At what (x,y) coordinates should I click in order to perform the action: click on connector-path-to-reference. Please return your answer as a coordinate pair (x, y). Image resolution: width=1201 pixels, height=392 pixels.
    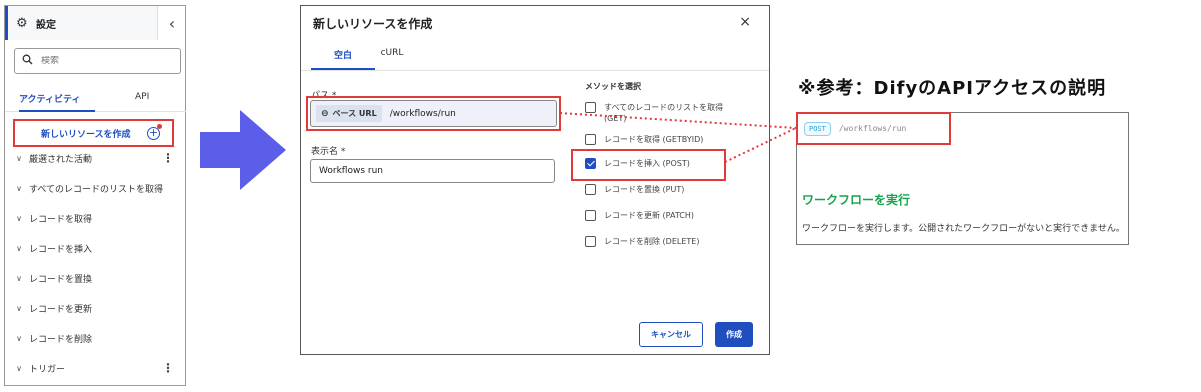
    Looking at the image, I should click on (678, 120).